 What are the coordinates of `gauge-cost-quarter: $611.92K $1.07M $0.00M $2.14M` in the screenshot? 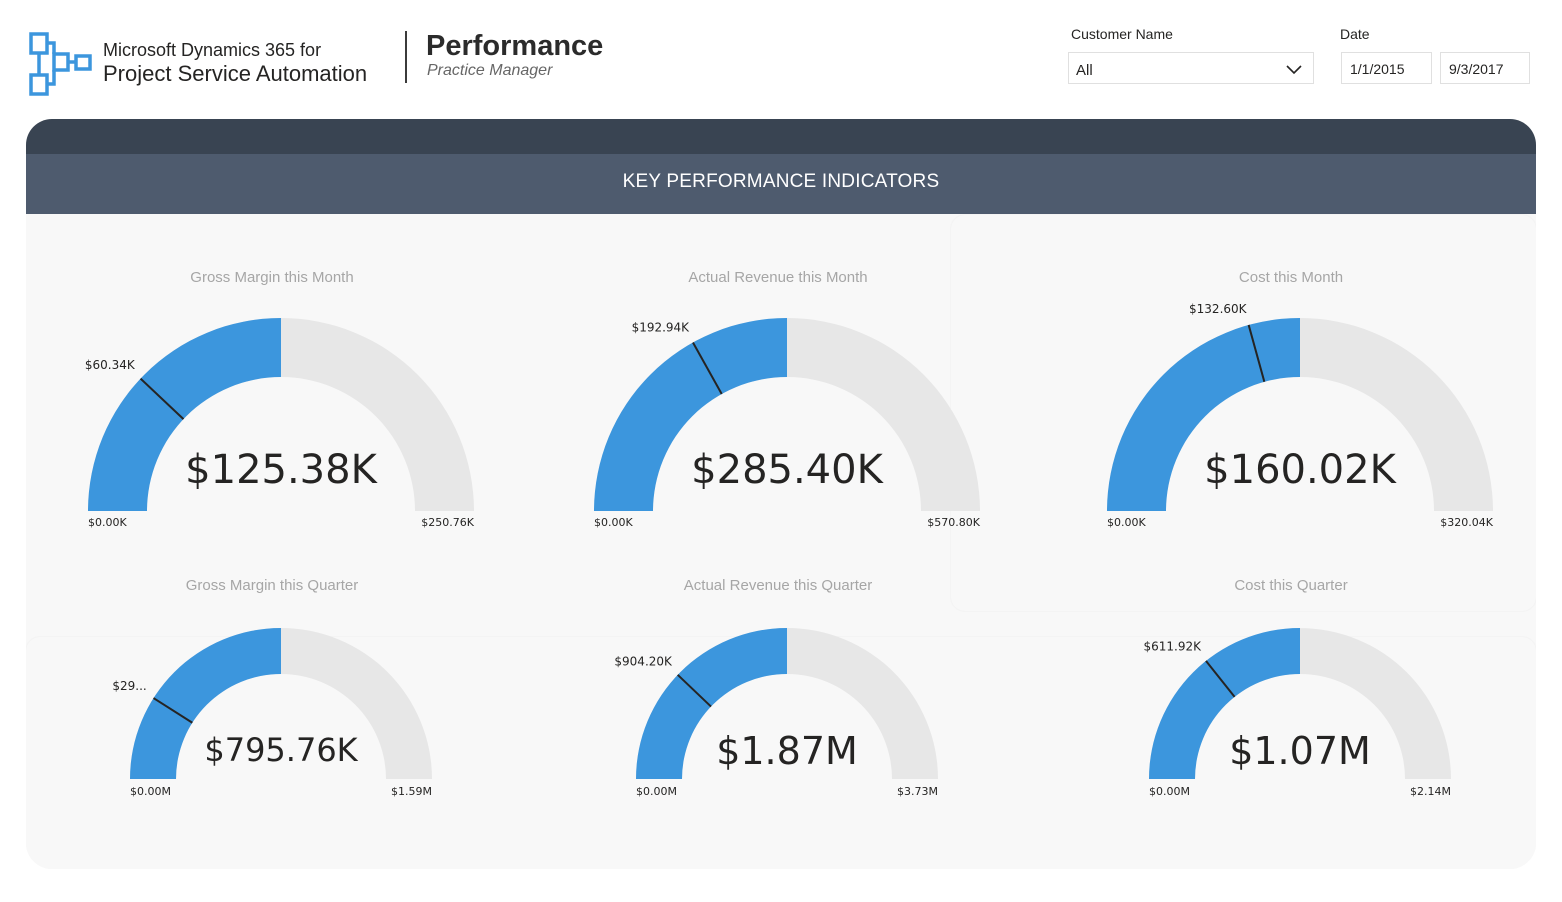 It's located at (1297, 713).